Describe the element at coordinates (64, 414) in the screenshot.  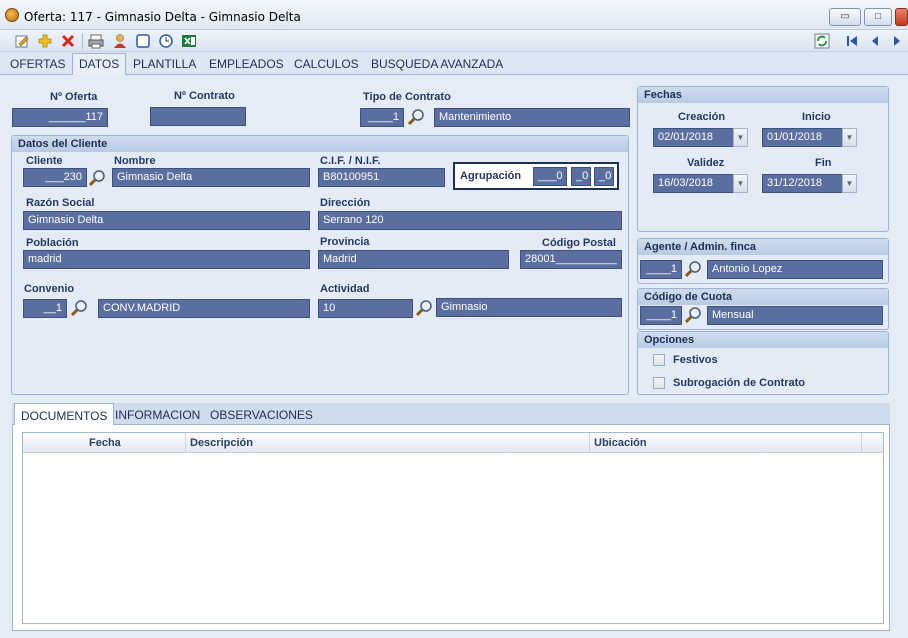
I see `tab-documentos: DOCUMENTOS` at that location.